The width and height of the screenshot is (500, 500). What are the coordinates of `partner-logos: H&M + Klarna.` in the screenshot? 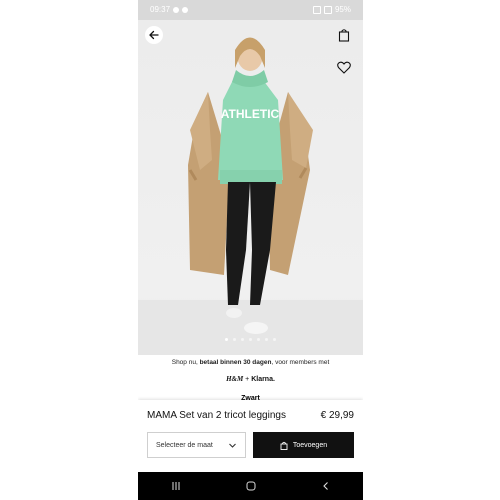 It's located at (250, 379).